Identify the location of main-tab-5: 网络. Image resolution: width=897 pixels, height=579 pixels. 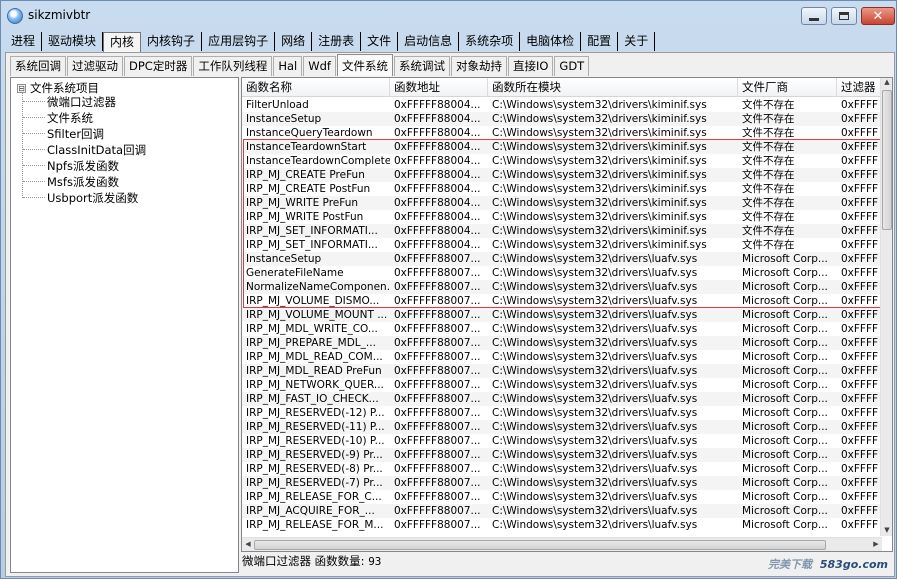
(294, 41).